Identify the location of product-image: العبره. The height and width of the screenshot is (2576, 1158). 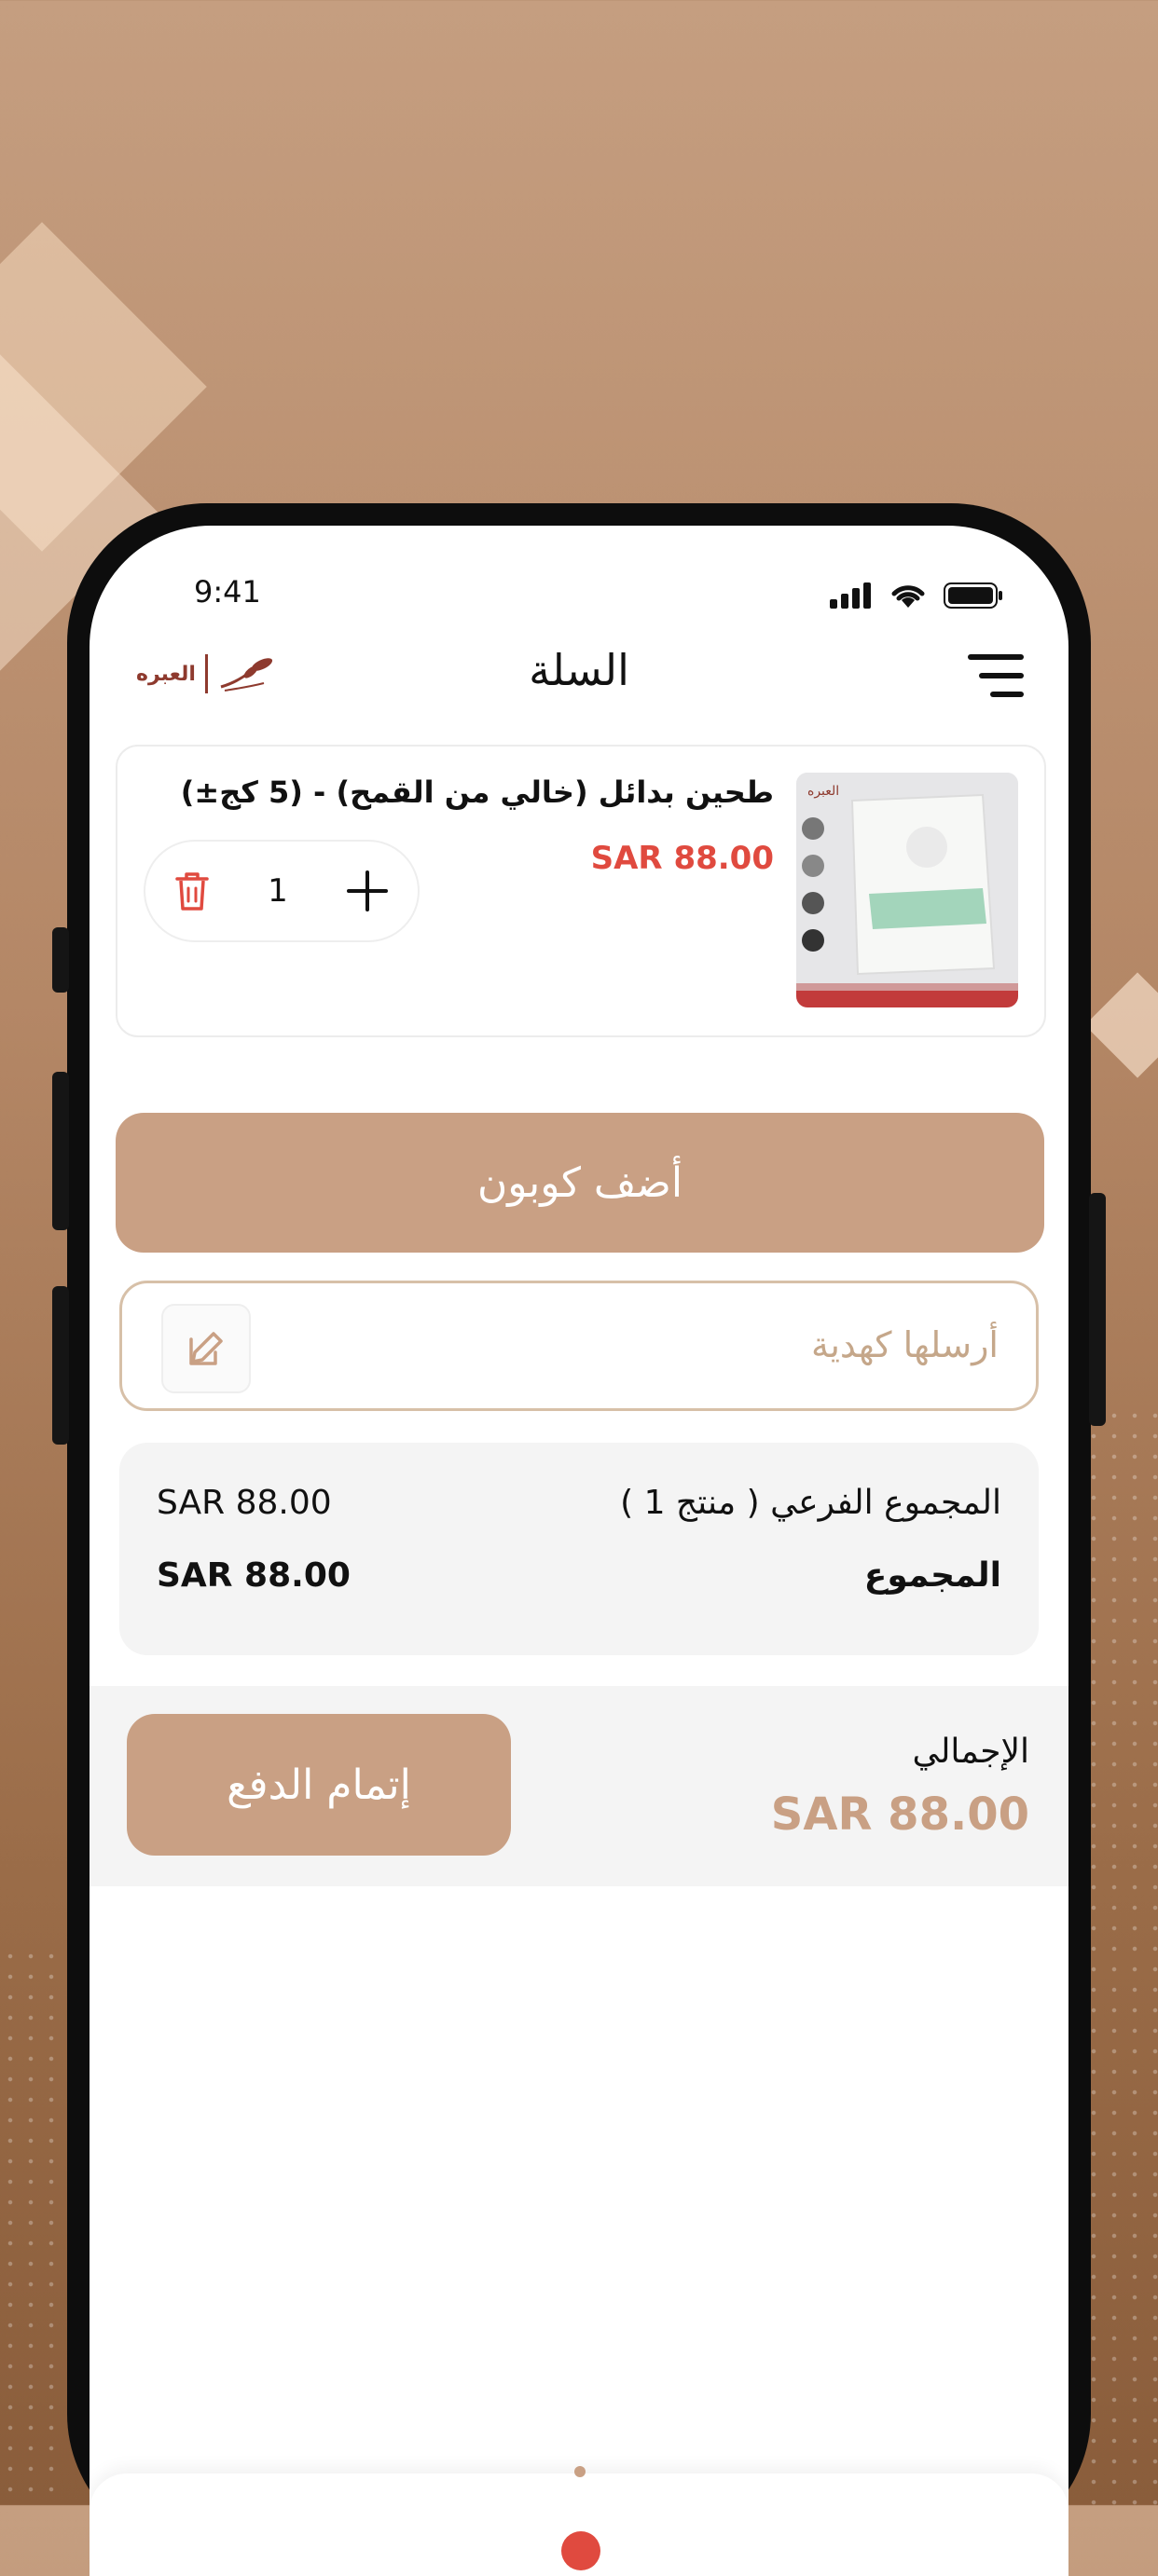
(907, 890).